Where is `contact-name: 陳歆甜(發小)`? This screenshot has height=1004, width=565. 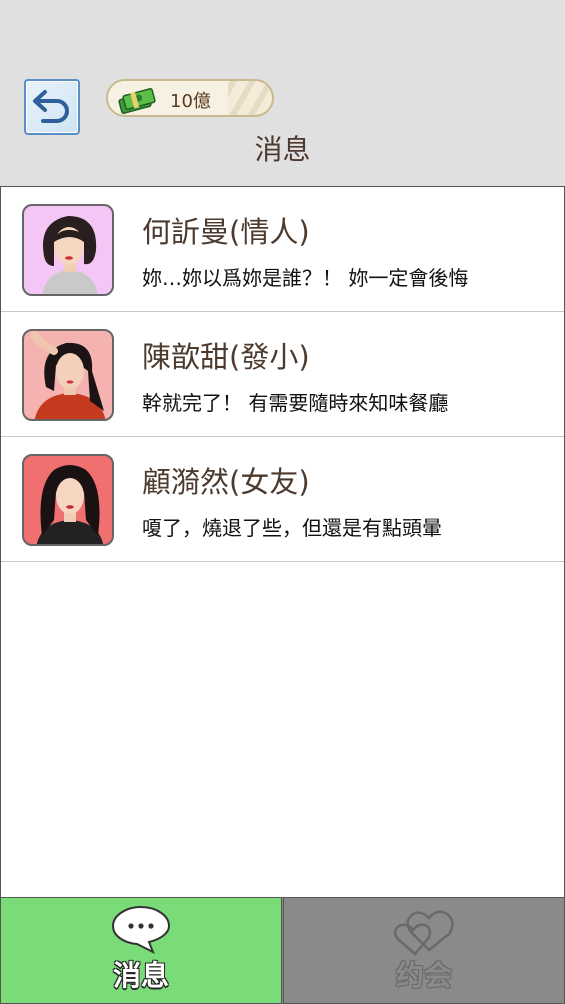
contact-name: 陳歆甜(發小) is located at coordinates (226, 357).